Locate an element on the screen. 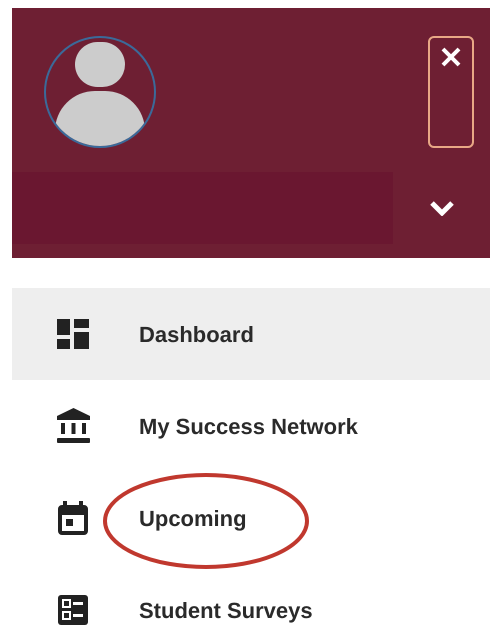 The height and width of the screenshot is (628, 490). menu-label: Student Surveys is located at coordinates (226, 610).